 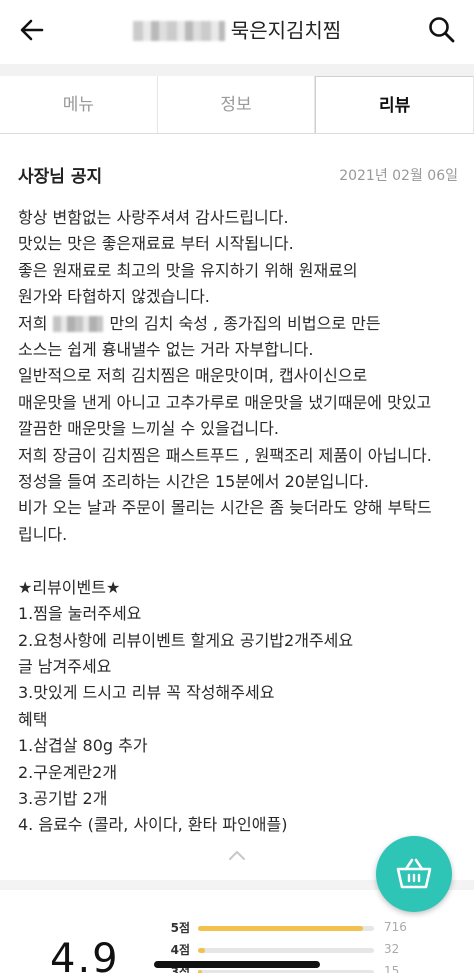 What do you see at coordinates (237, 964) in the screenshot?
I see `home-indicator` at bounding box center [237, 964].